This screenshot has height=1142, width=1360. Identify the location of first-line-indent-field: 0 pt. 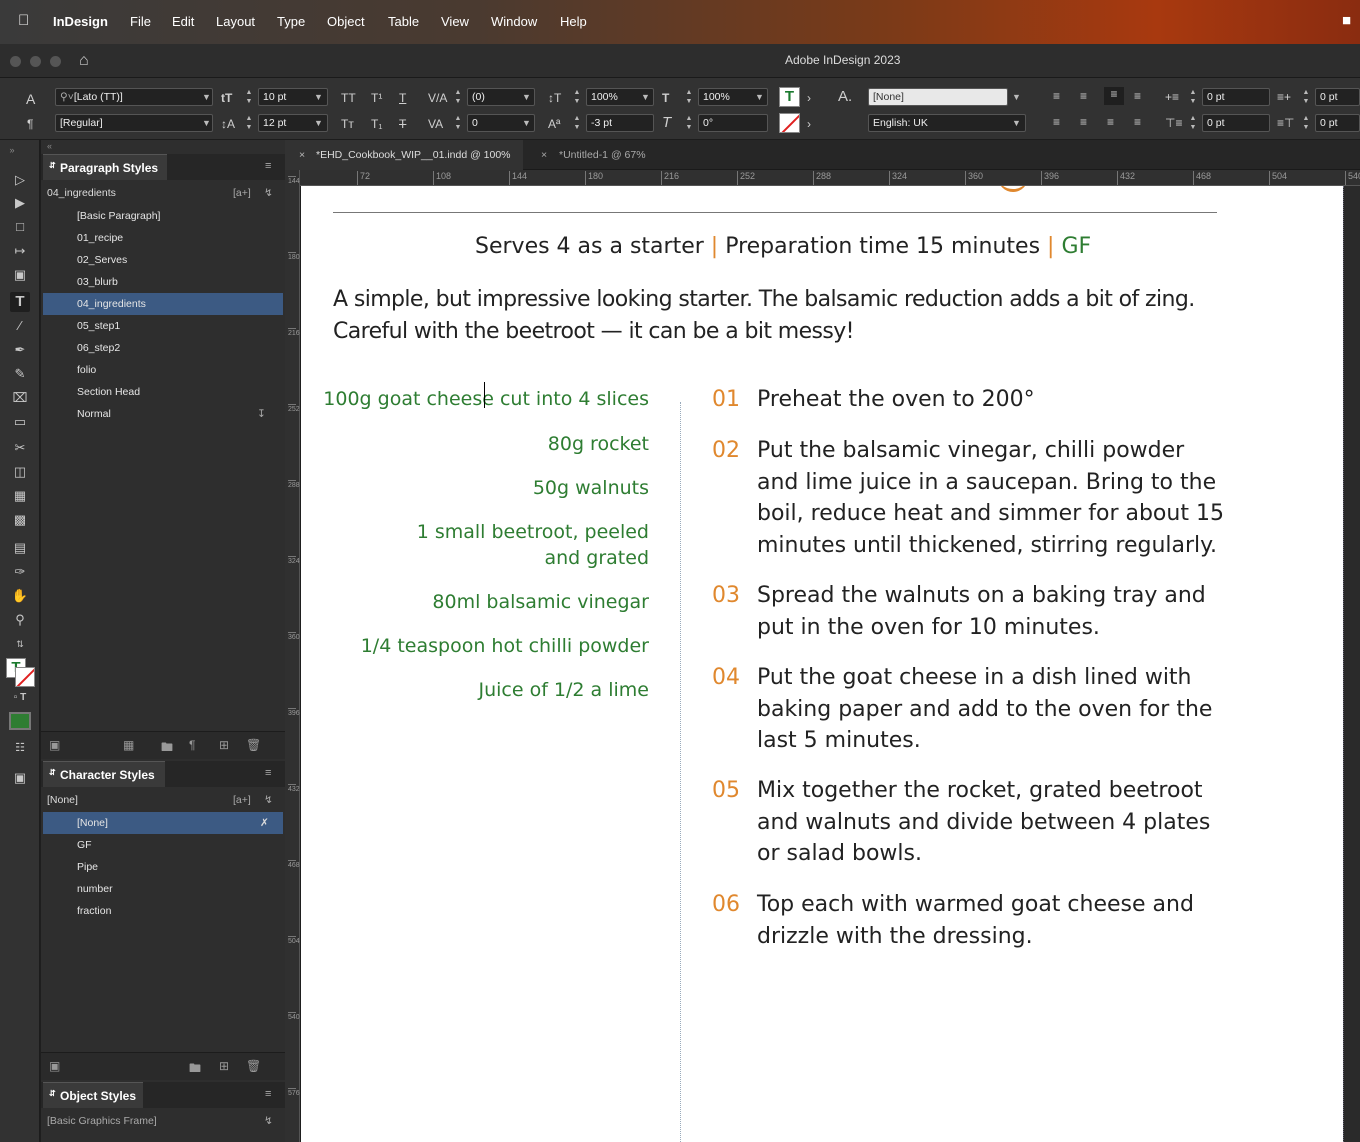
(1236, 123).